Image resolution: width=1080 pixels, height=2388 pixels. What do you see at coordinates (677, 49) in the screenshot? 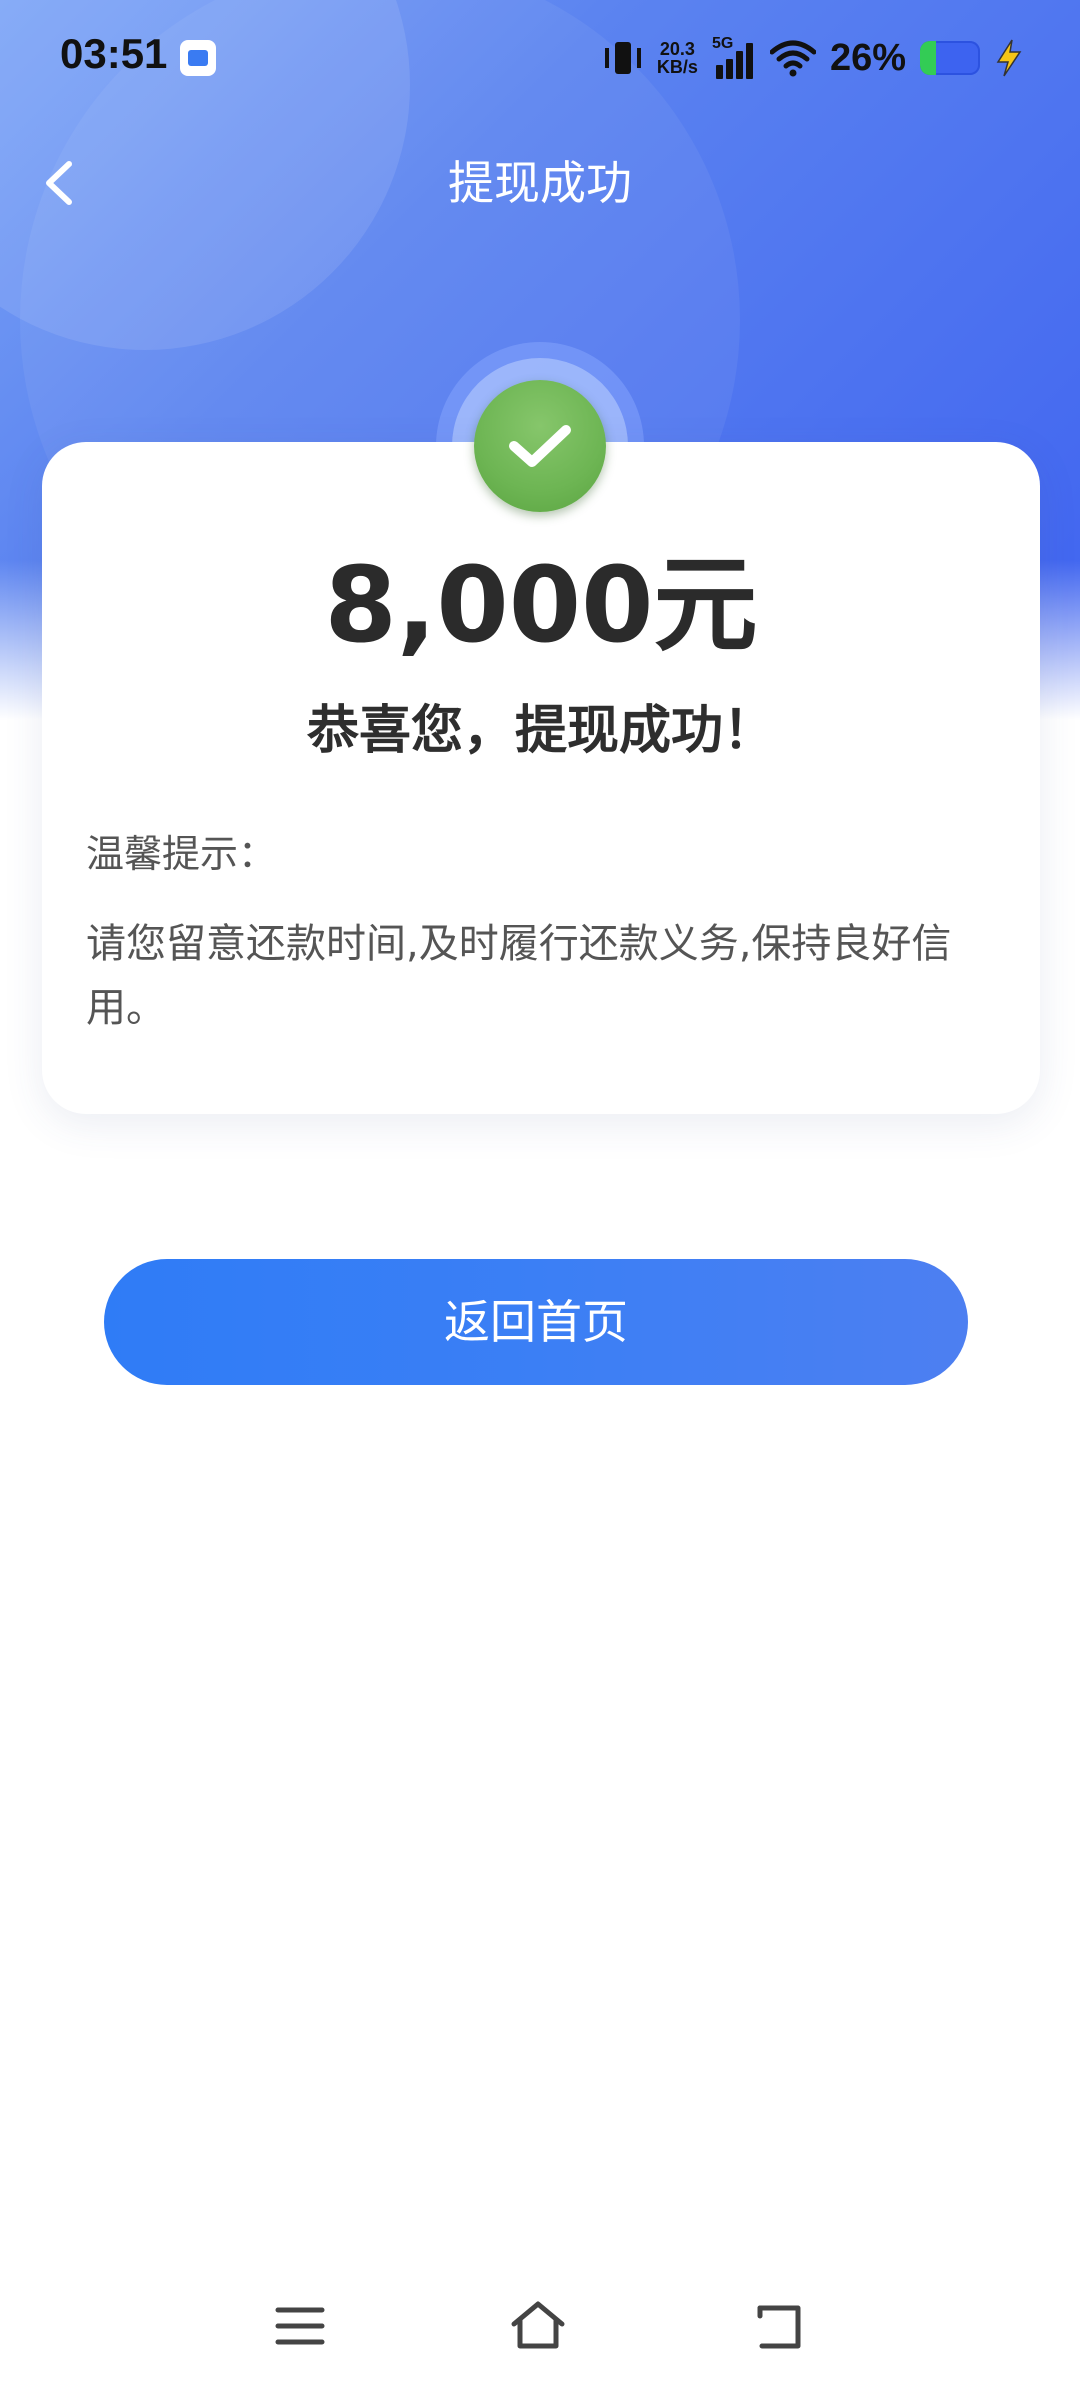
I see `net-speed-value: 20.3` at bounding box center [677, 49].